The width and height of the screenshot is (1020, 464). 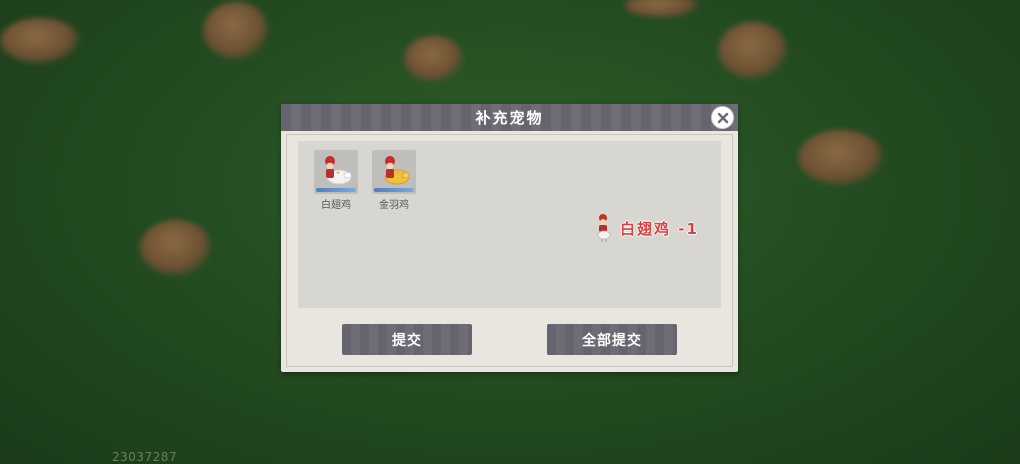 I want to click on submit-button: 提交, so click(x=407, y=339).